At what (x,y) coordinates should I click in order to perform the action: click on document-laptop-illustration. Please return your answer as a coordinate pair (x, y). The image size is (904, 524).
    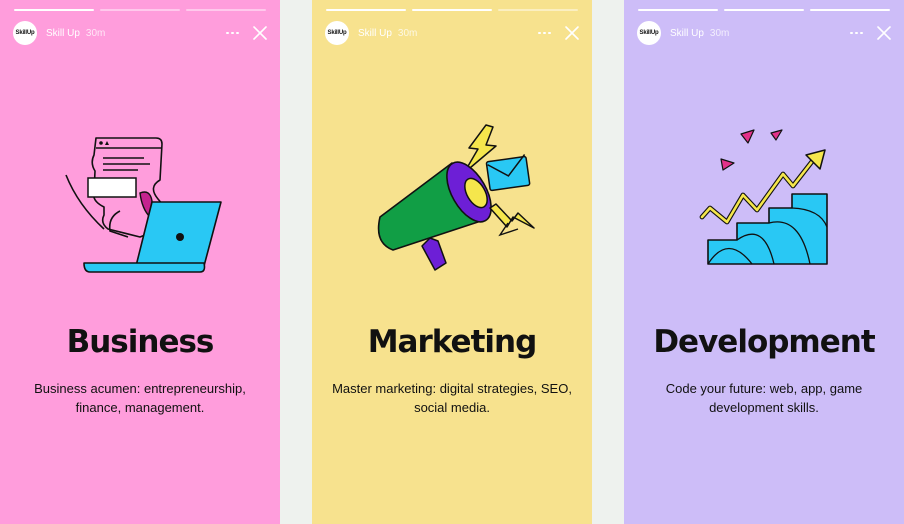
    Looking at the image, I should click on (143, 205).